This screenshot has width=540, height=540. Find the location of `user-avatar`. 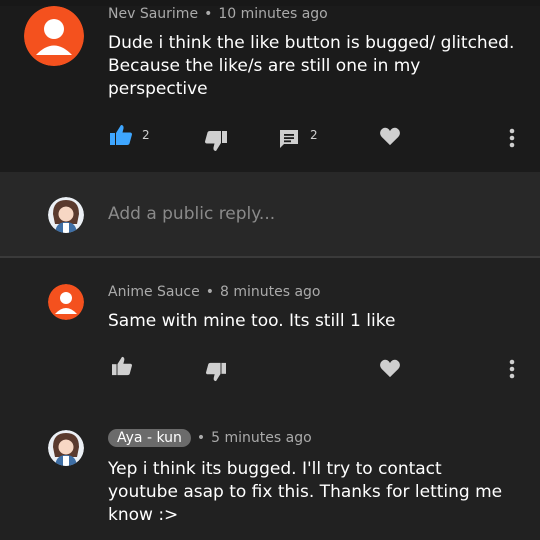

user-avatar is located at coordinates (66, 215).